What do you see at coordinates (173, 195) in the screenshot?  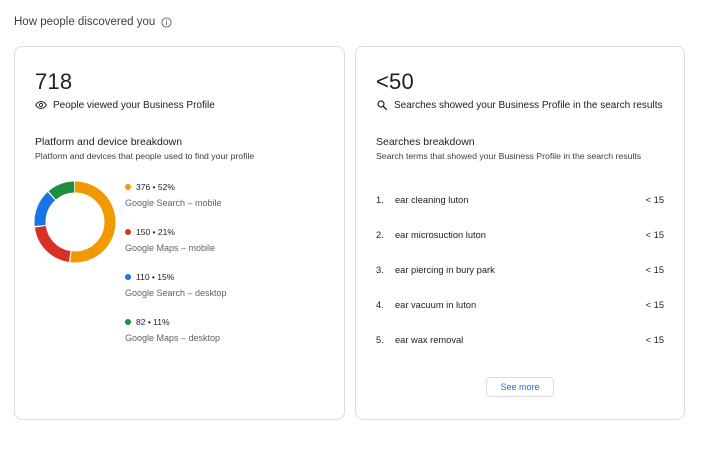 I see `legend-item-search-mobile: 376 • 52% Google Search – mobile` at bounding box center [173, 195].